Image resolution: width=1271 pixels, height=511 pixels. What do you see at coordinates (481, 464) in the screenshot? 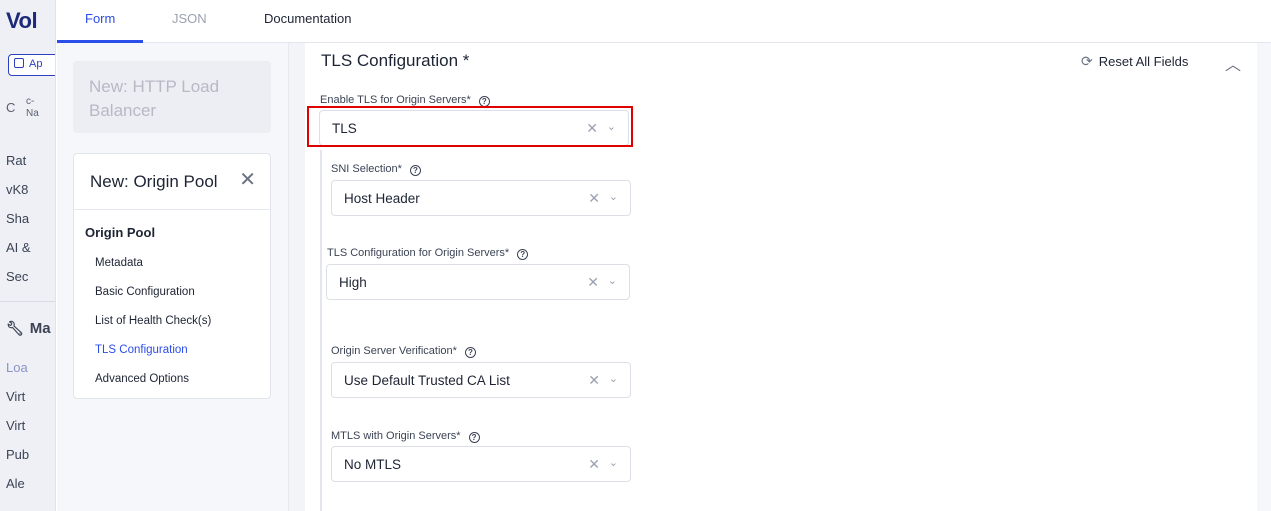
I see `mtls-select: No MTLS ✕ ⌄` at bounding box center [481, 464].